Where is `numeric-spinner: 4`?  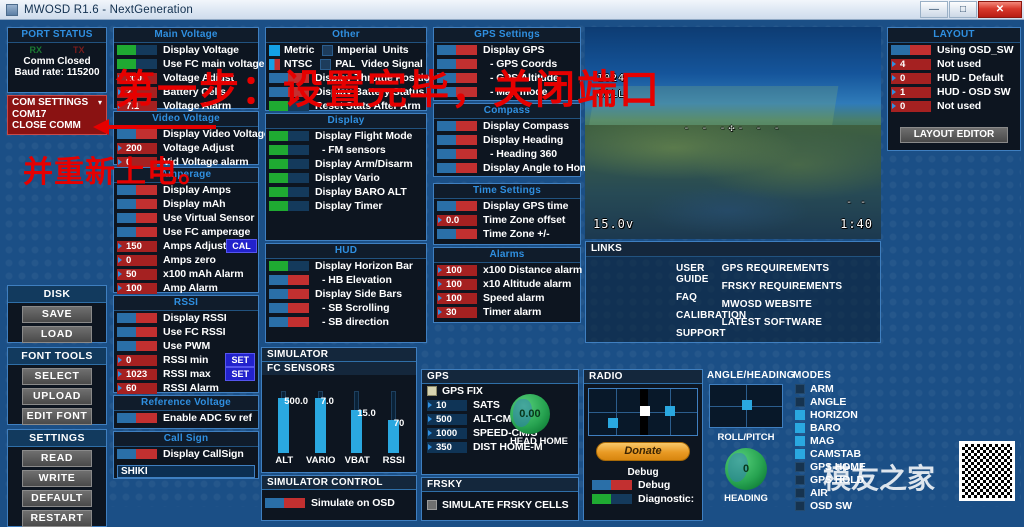 numeric-spinner: 4 is located at coordinates (911, 64).